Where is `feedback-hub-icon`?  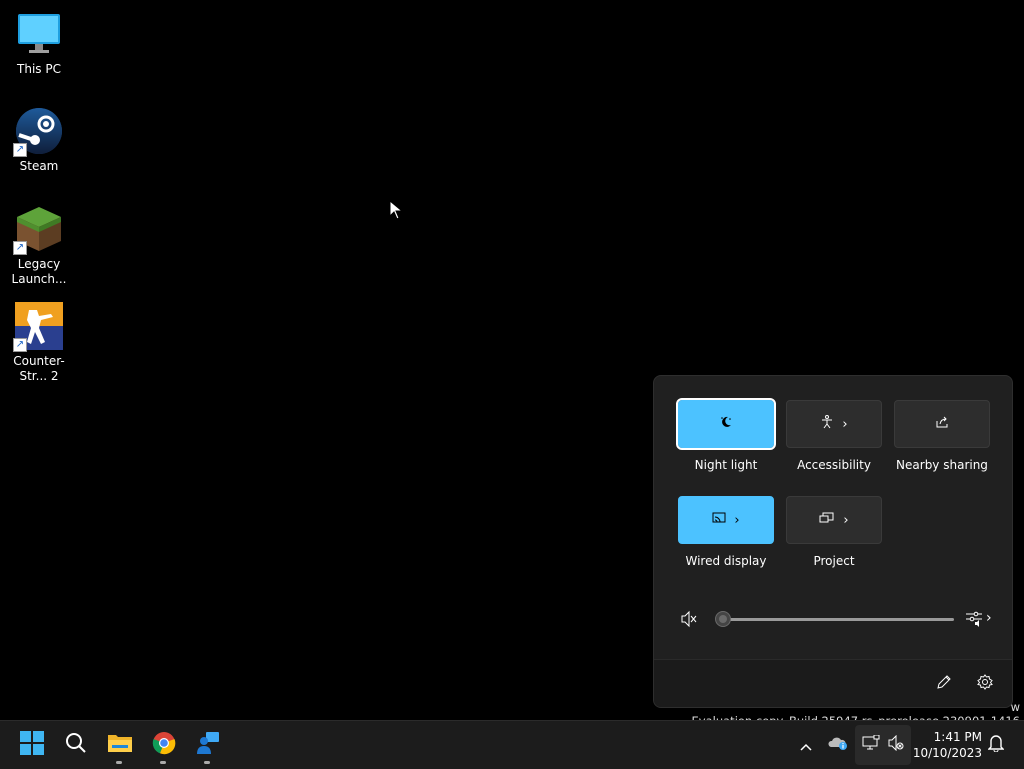 feedback-hub-icon is located at coordinates (208, 745).